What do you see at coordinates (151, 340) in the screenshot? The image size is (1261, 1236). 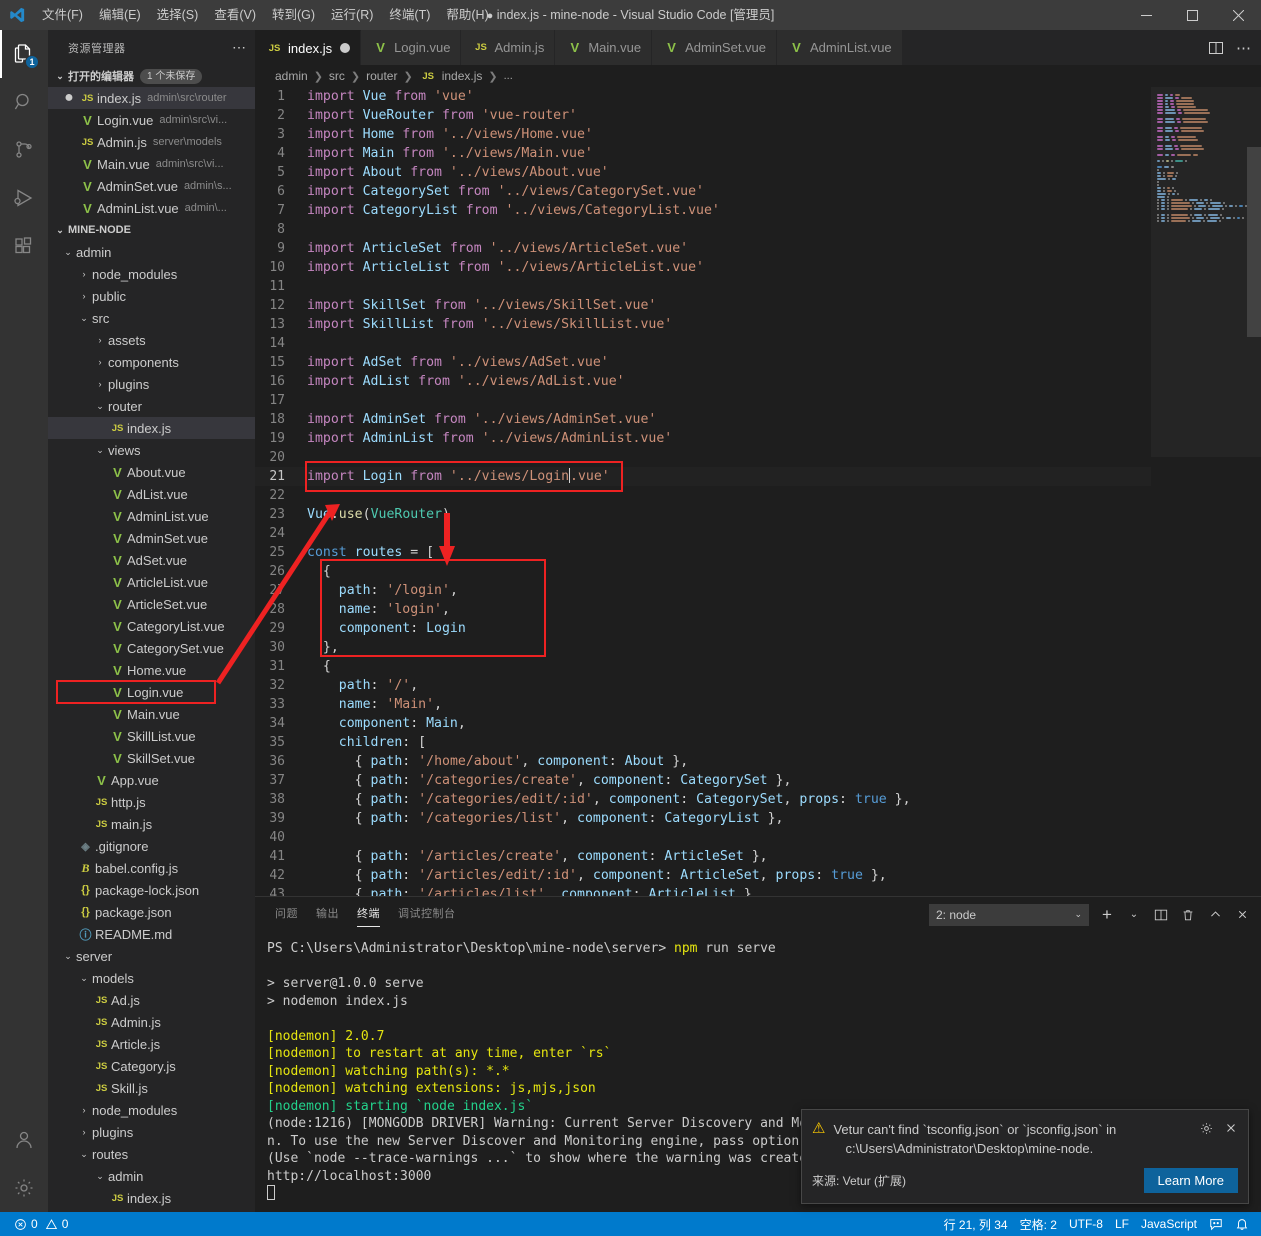 I see `tree-folder: › assets` at bounding box center [151, 340].